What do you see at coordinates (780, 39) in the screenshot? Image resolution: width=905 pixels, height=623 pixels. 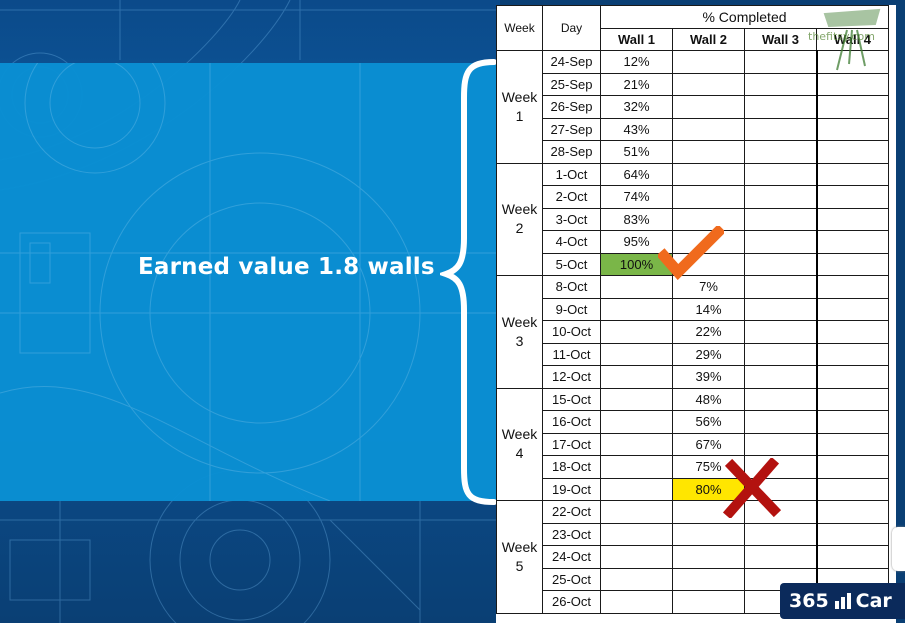 I see `header-wall-3: Wall 3` at bounding box center [780, 39].